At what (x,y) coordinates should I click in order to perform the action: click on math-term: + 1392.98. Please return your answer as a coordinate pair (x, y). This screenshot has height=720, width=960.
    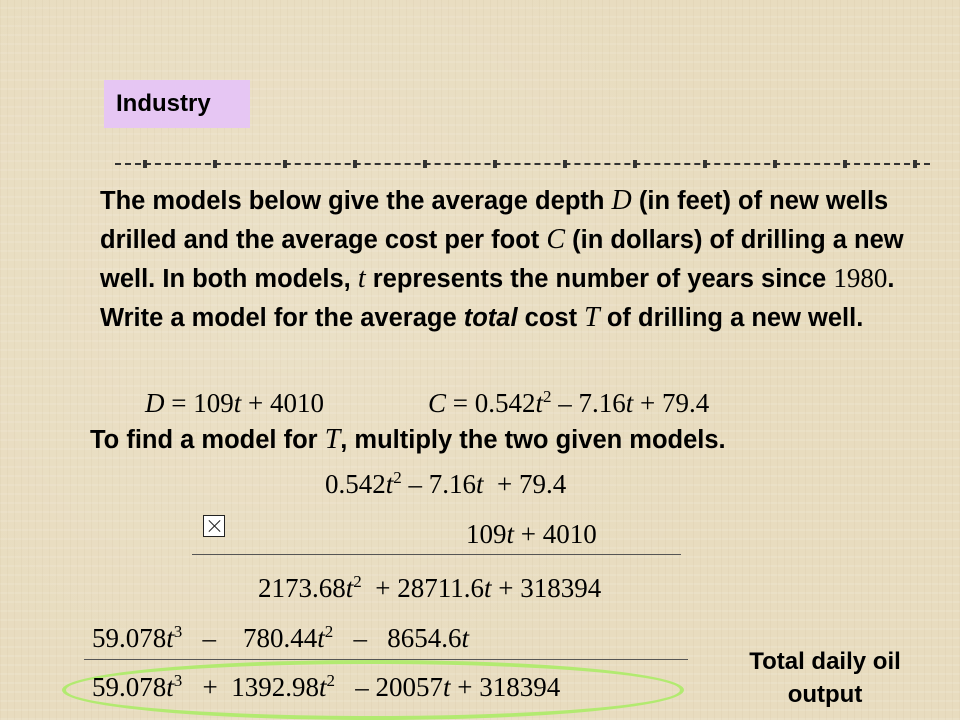
    Looking at the image, I should click on (250, 687).